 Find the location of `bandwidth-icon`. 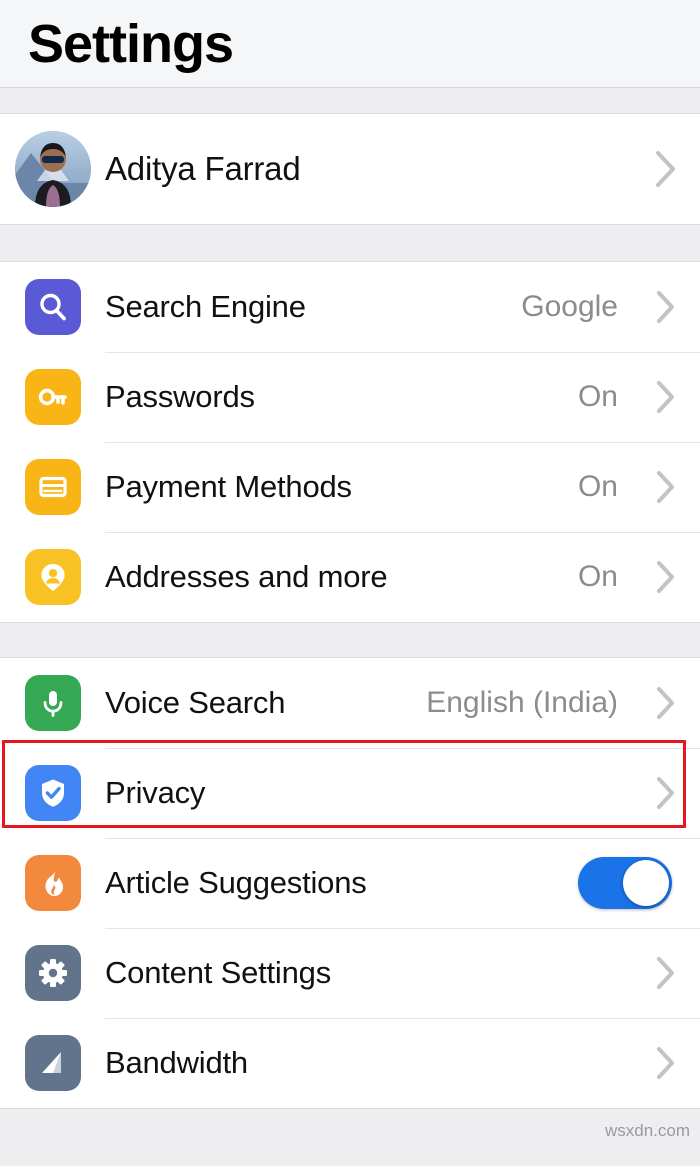

bandwidth-icon is located at coordinates (52, 1063).